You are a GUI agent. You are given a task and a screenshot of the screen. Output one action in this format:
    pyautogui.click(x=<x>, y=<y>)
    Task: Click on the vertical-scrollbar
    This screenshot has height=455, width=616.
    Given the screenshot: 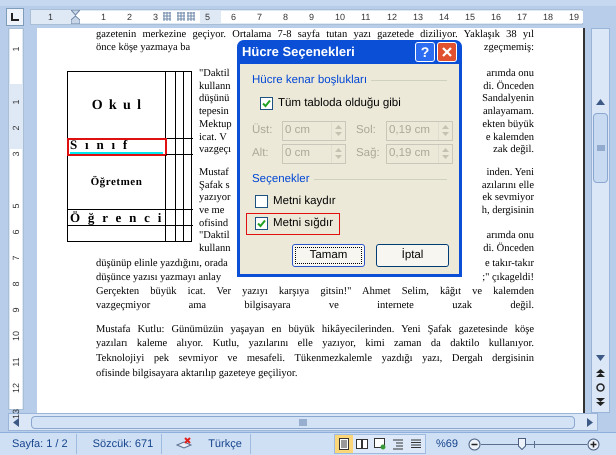 What is the action you would take?
    pyautogui.click(x=600, y=220)
    